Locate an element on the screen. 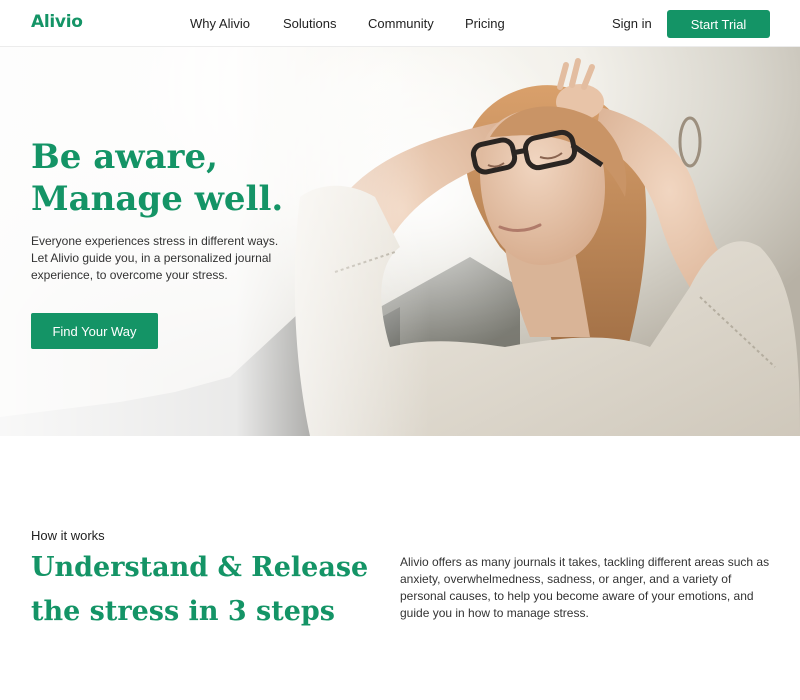 The image size is (800, 700). find-your-way-button: Find Your Way is located at coordinates (94, 331).